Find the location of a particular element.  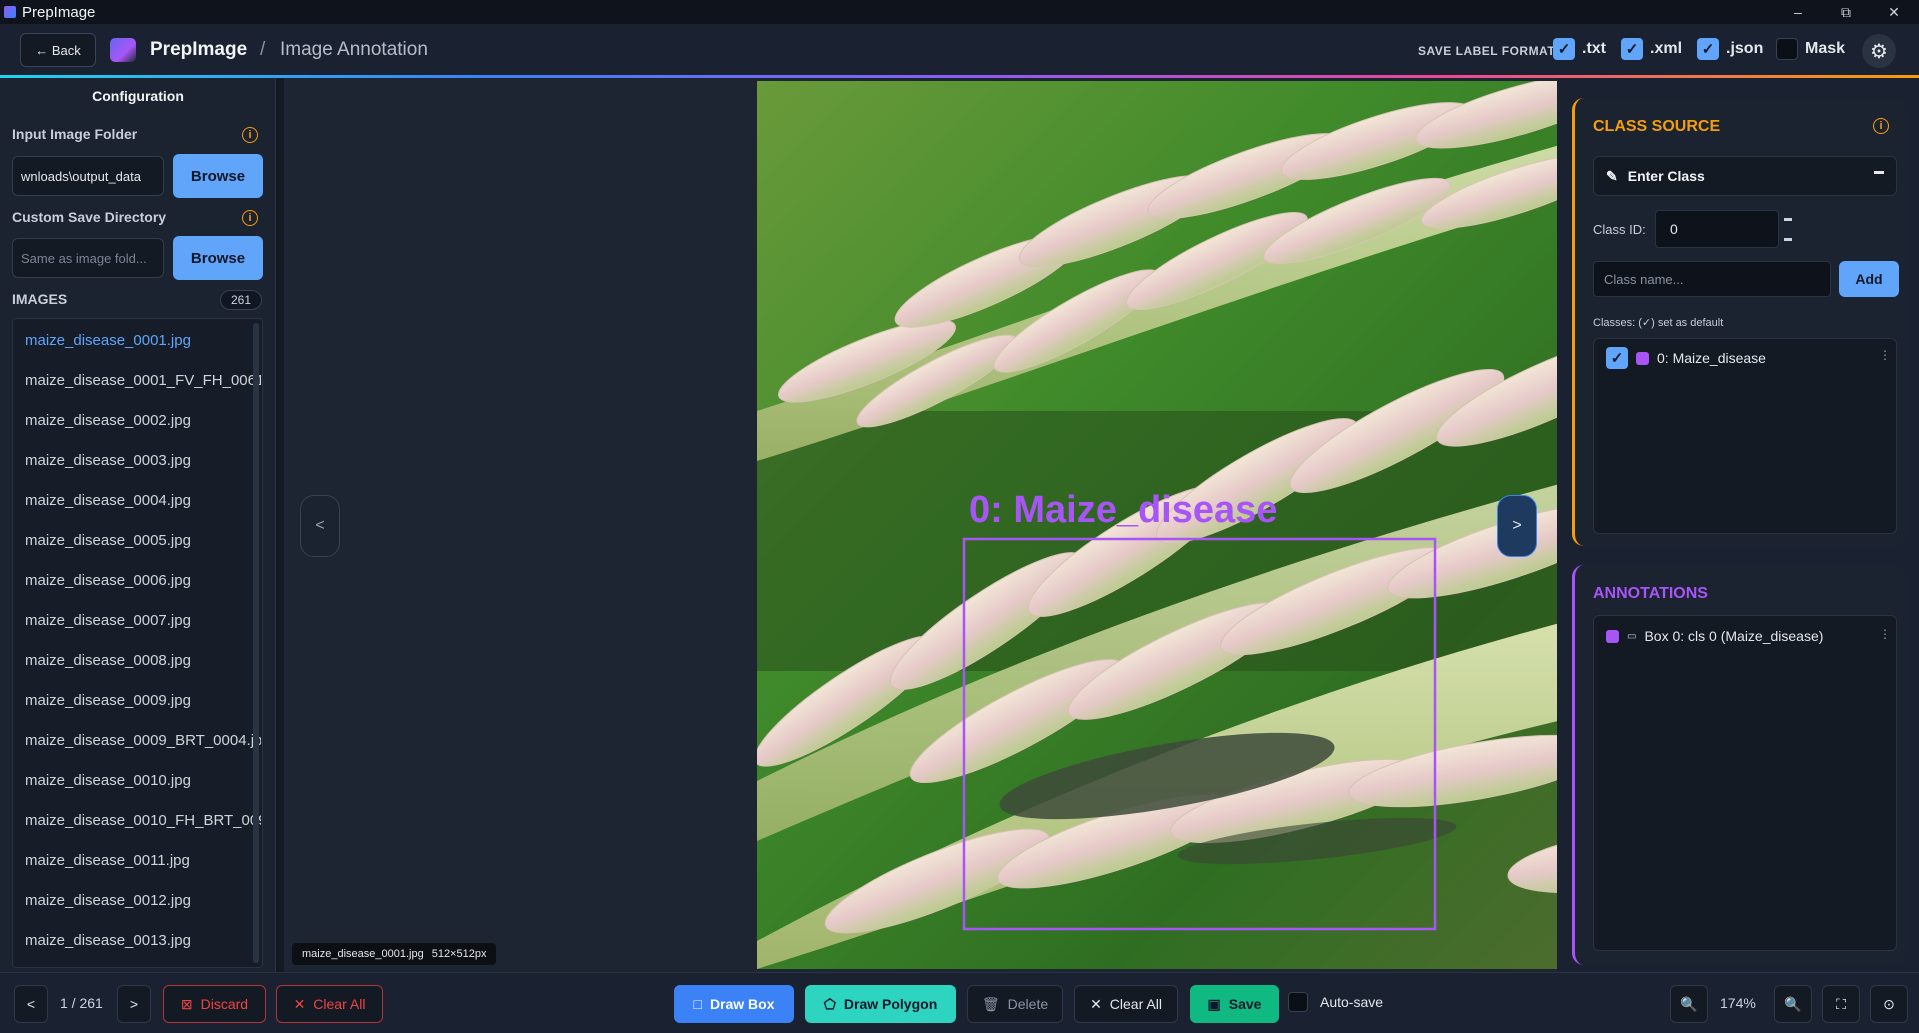

format-json-toggle: ✓ .json is located at coordinates (1730, 49).